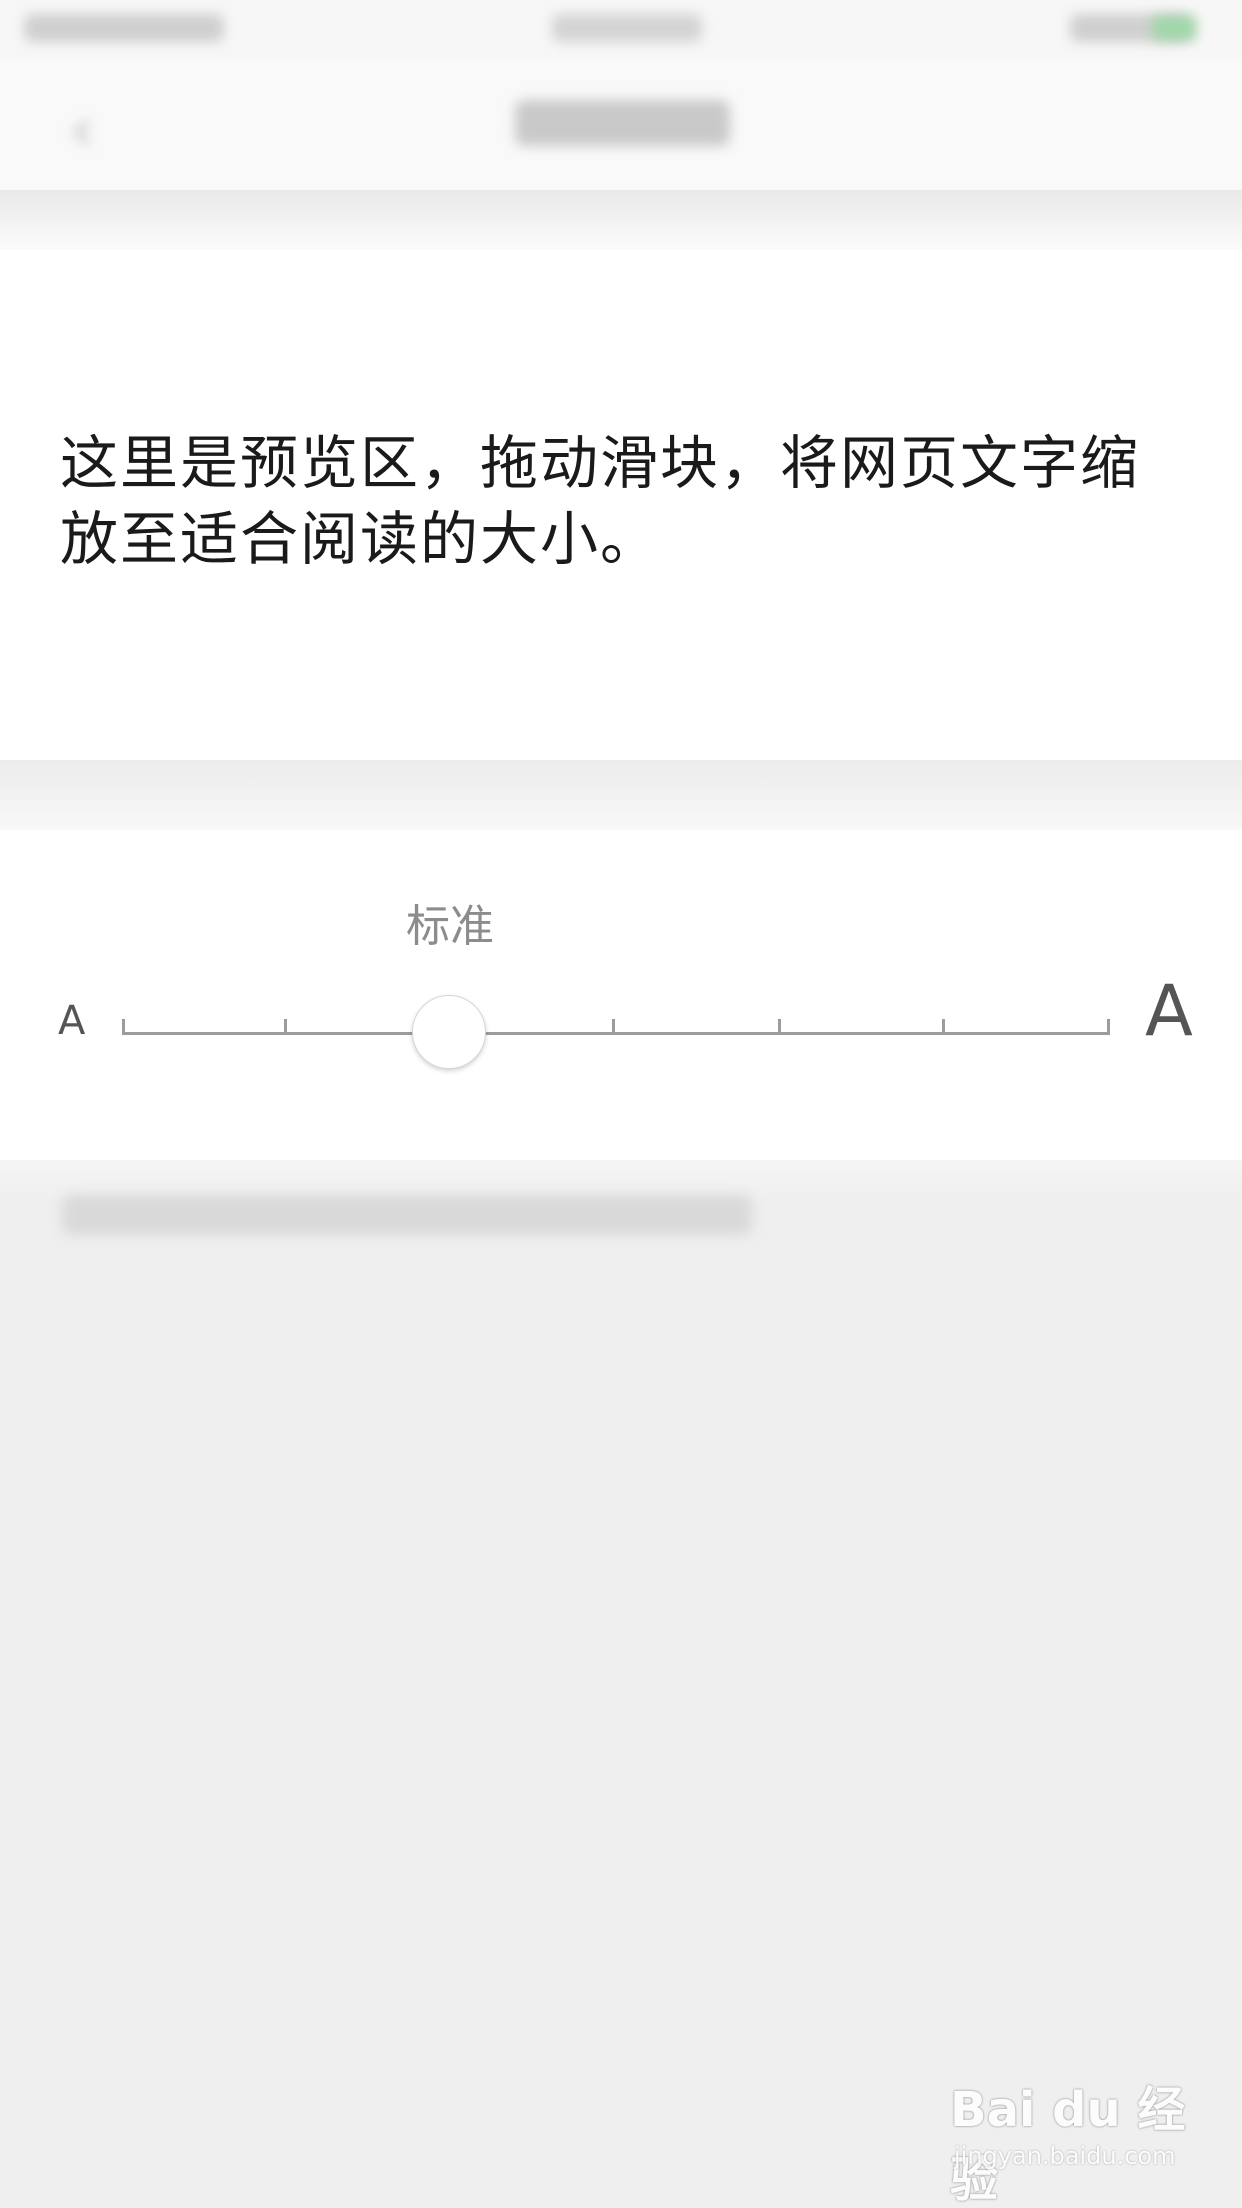  I want to click on preview-divider, so click(621, 795).